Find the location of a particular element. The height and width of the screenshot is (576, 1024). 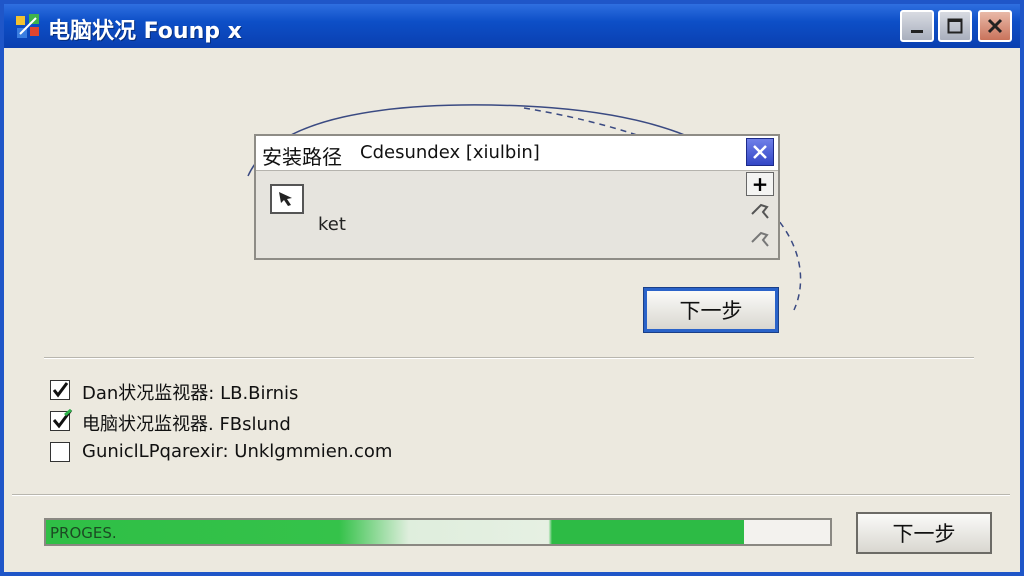

option-2-label: 电脑状况监视器. FBslund is located at coordinates (186, 424).